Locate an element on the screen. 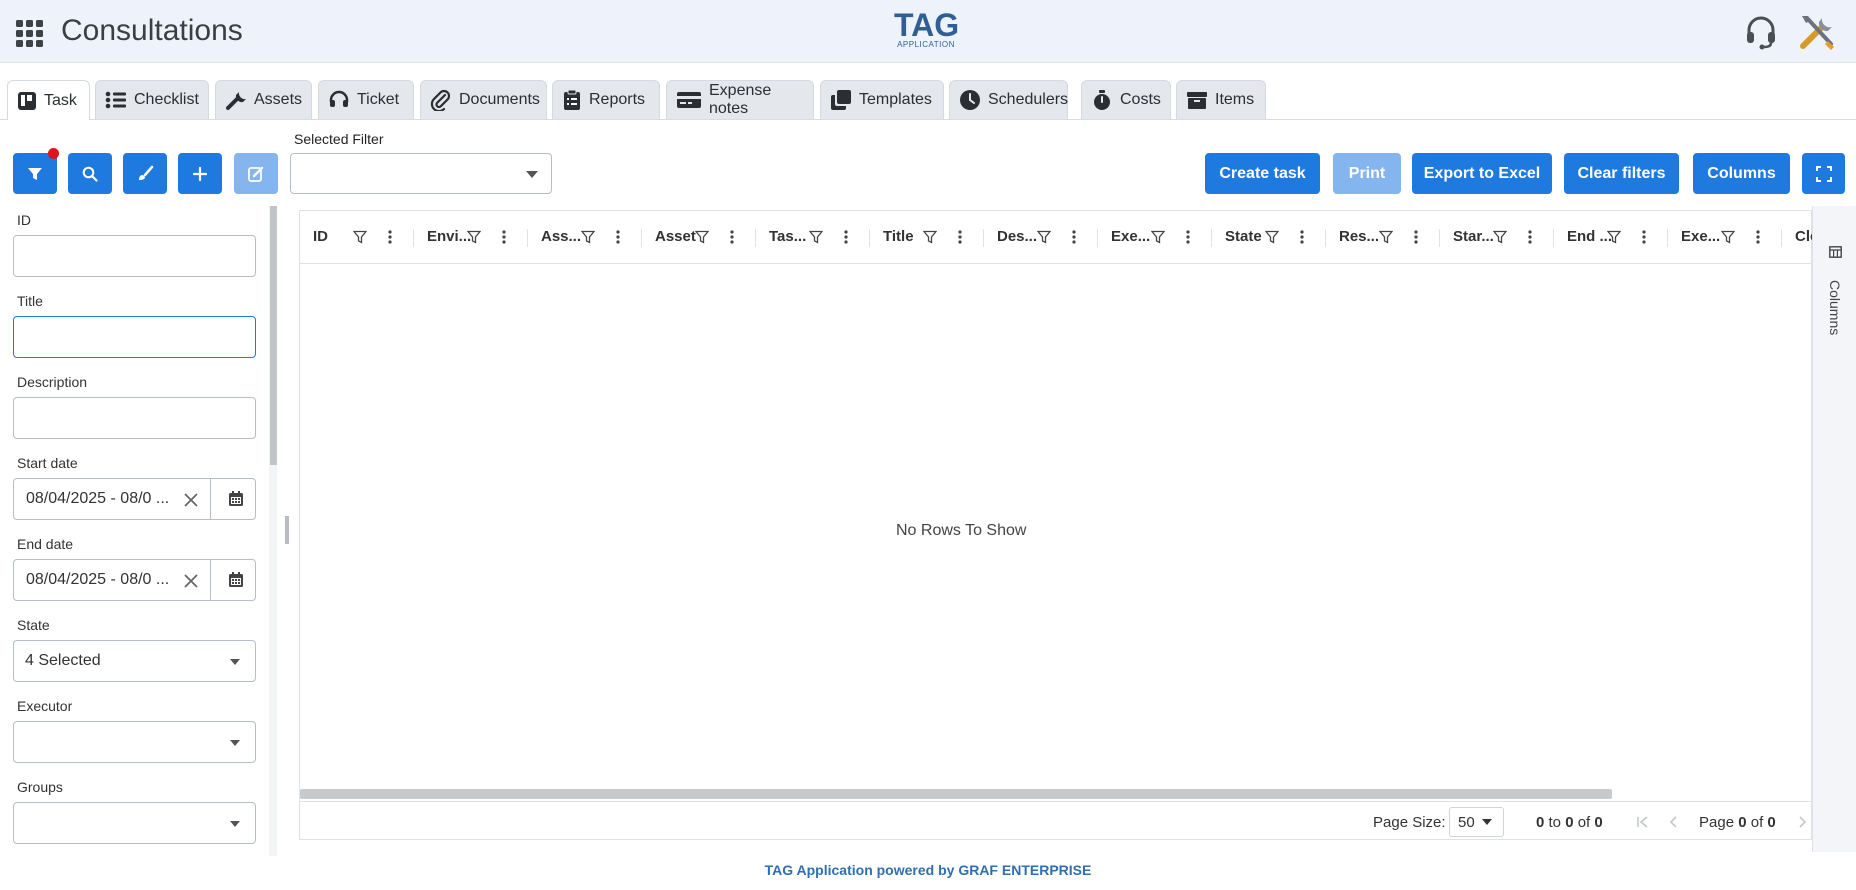 Image resolution: width=1856 pixels, height=890 pixels. id-label: ID is located at coordinates (24, 220).